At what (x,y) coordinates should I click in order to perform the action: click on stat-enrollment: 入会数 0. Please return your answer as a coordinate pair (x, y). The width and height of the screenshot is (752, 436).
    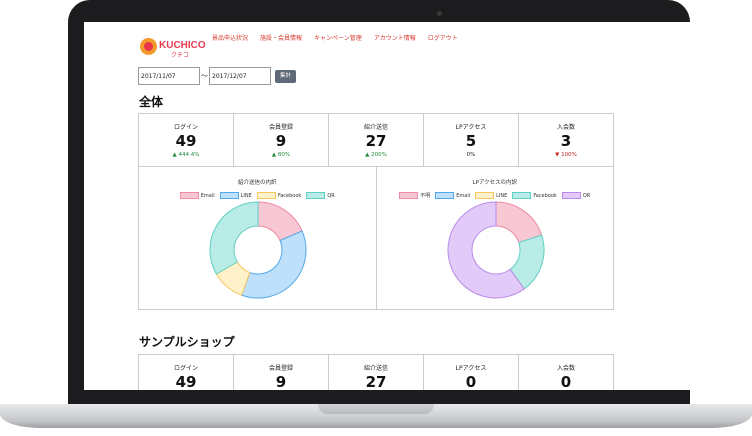
    Looking at the image, I should click on (566, 372).